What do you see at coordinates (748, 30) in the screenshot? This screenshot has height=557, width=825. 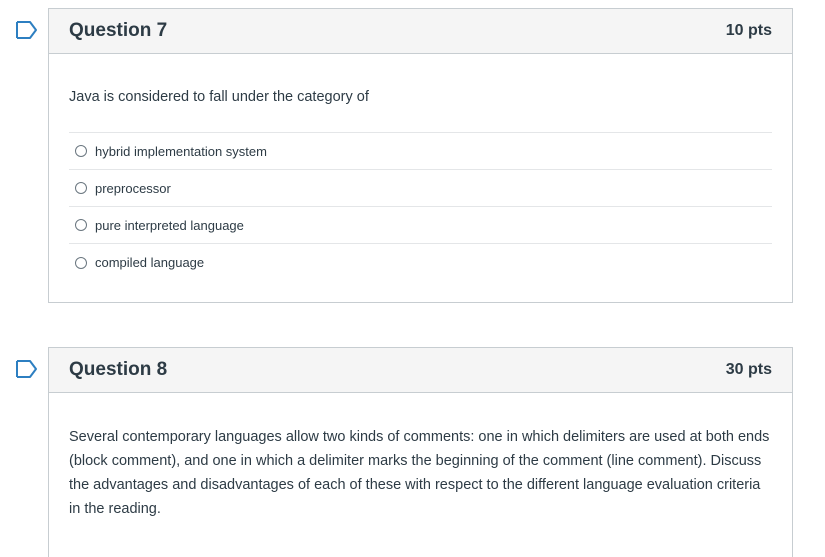 I see `question-points: 10 pts` at bounding box center [748, 30].